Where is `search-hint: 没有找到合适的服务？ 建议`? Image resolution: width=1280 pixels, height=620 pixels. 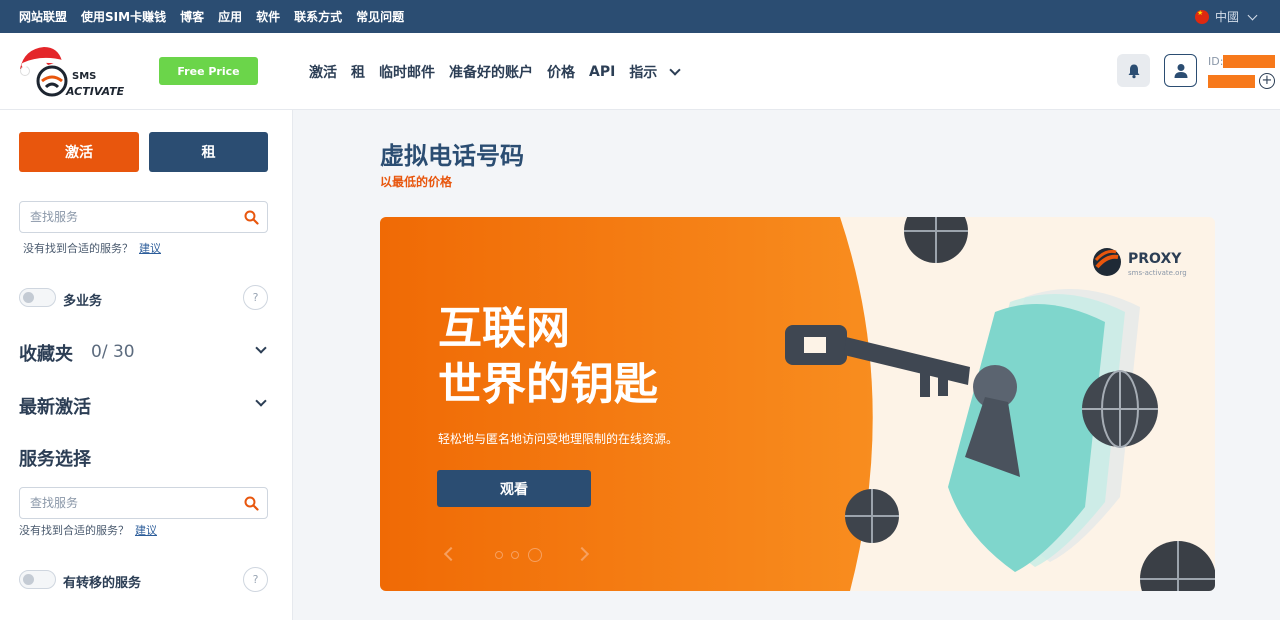 search-hint: 没有找到合适的服务？ 建议 is located at coordinates (92, 248).